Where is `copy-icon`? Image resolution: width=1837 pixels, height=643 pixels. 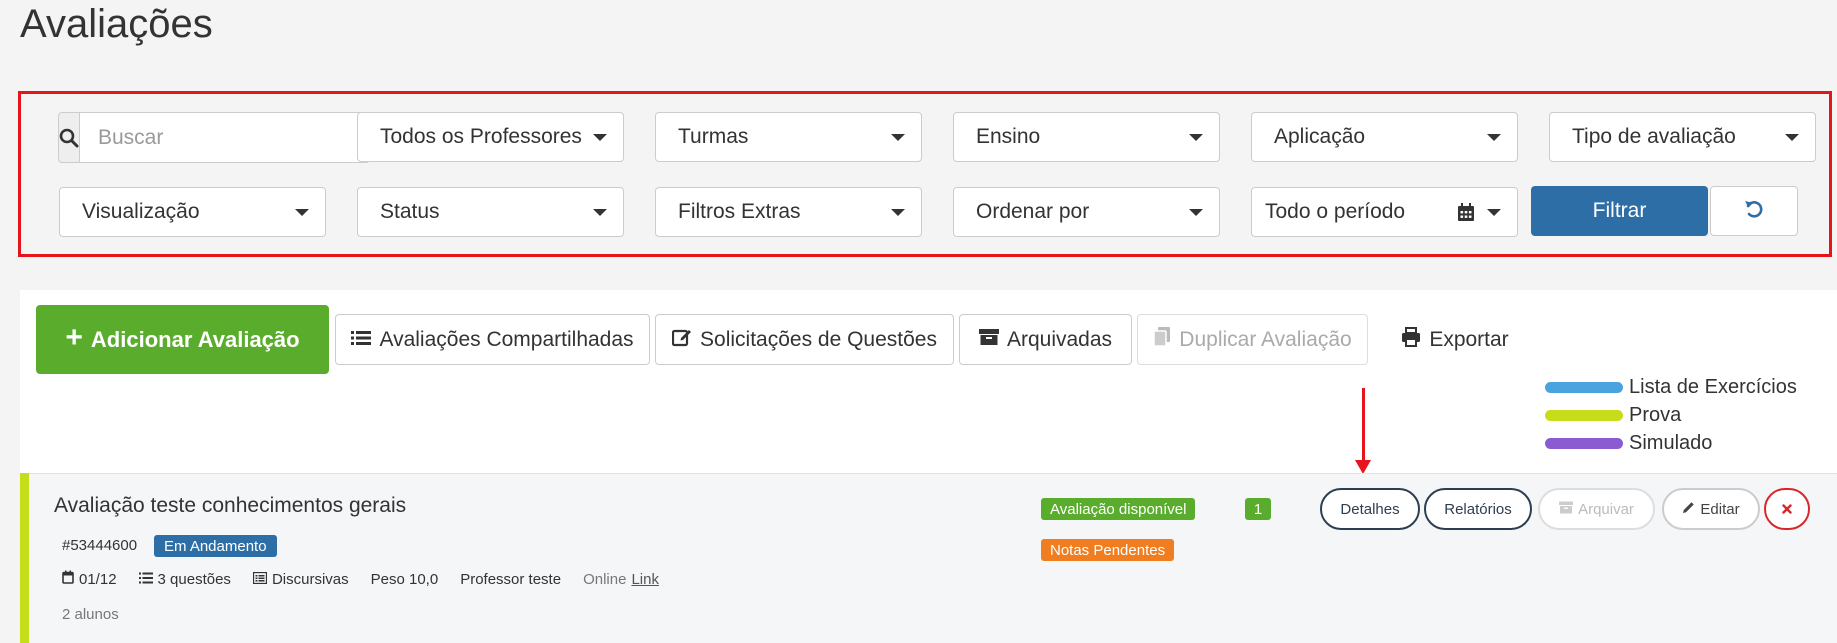
copy-icon is located at coordinates (1162, 339).